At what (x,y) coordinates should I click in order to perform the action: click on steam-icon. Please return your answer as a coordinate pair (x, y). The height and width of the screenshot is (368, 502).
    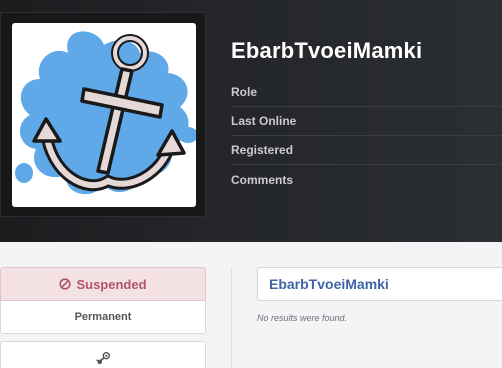
    Looking at the image, I should click on (103, 359).